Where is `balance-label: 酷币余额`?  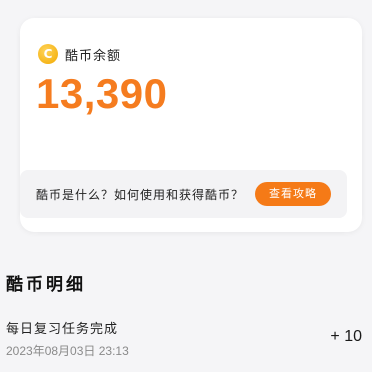
balance-label: 酷币余额 is located at coordinates (93, 56).